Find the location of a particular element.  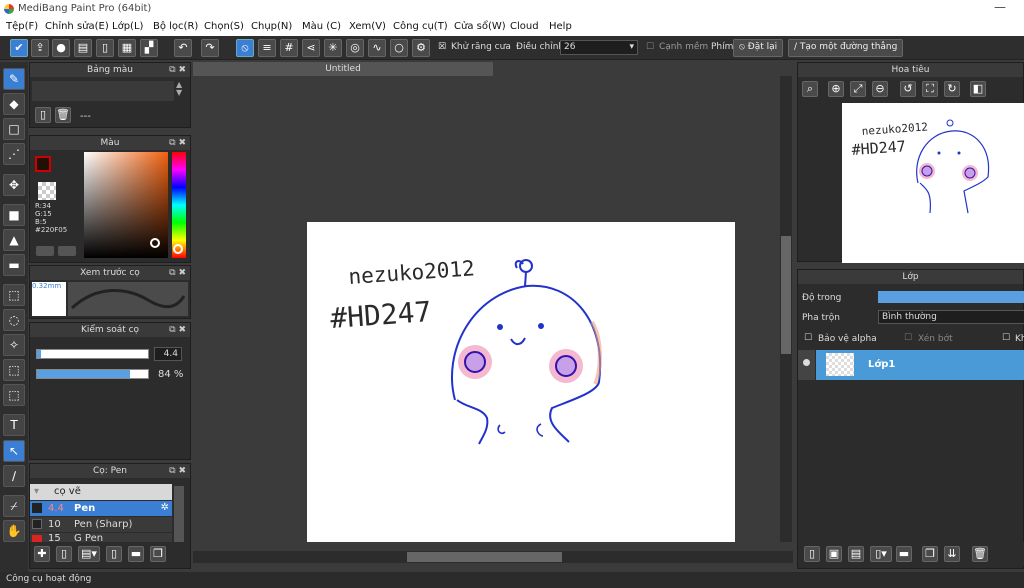

hue-cursor is located at coordinates (178, 249).